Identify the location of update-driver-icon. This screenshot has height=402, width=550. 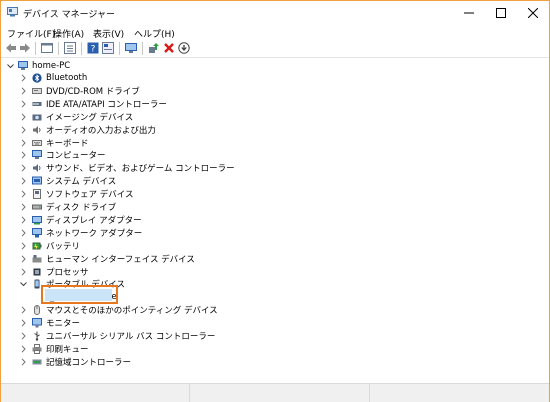
(154, 48).